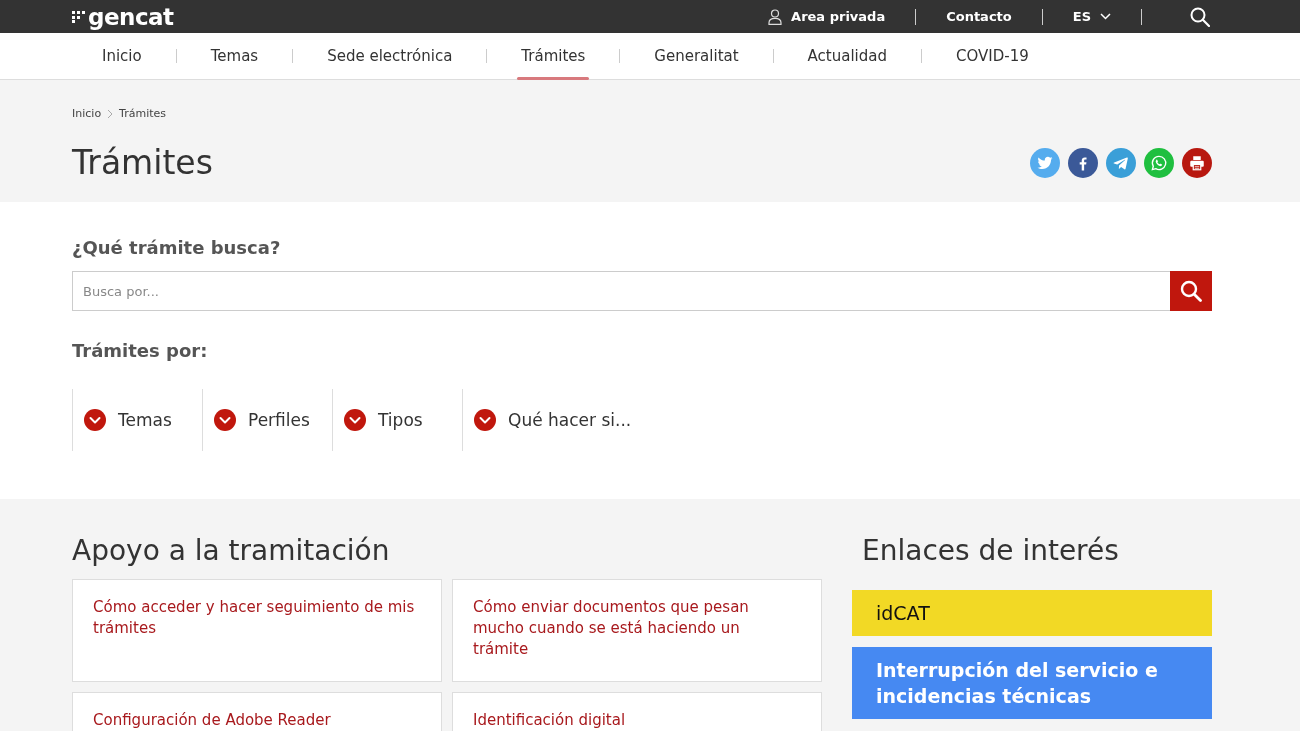  Describe the element at coordinates (1121, 163) in the screenshot. I see `paper-plane-icon` at that location.